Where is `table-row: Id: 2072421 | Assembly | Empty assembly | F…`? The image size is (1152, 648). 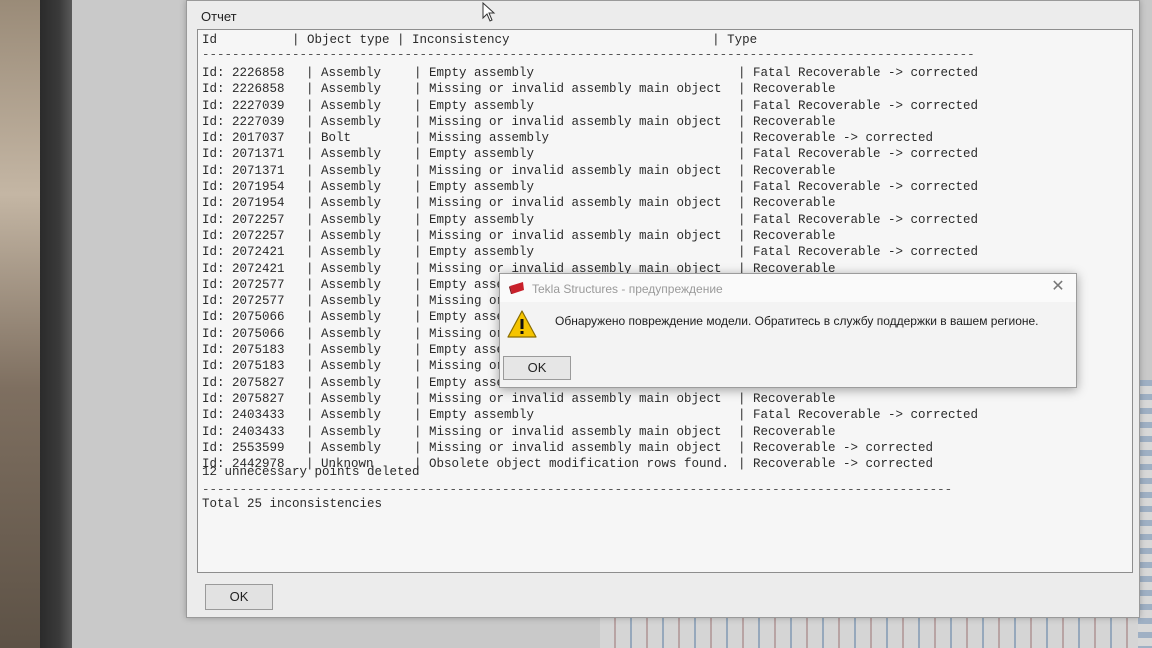 table-row: Id: 2072421 | Assembly | Empty assembly | F… is located at coordinates (590, 252).